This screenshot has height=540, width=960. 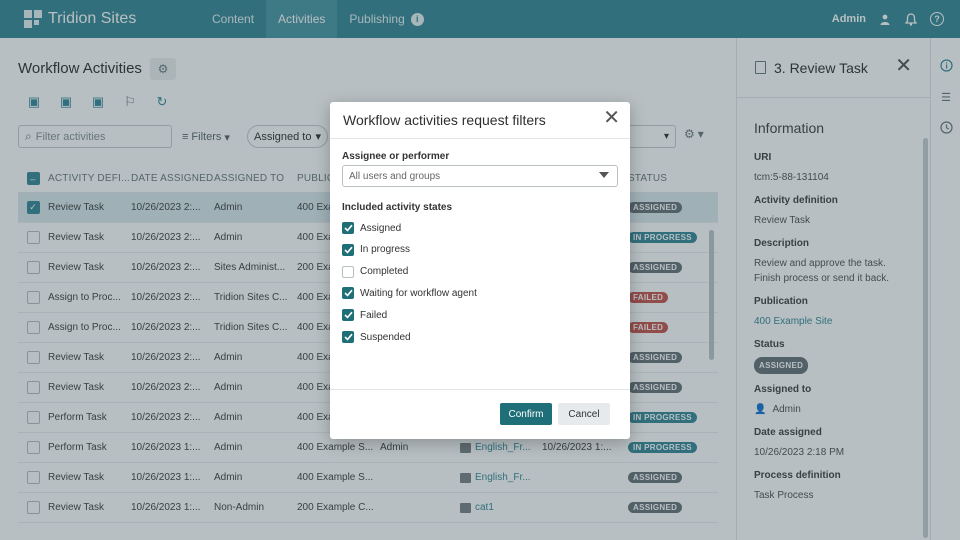 I want to click on state-label: In progress, so click(x=385, y=250).